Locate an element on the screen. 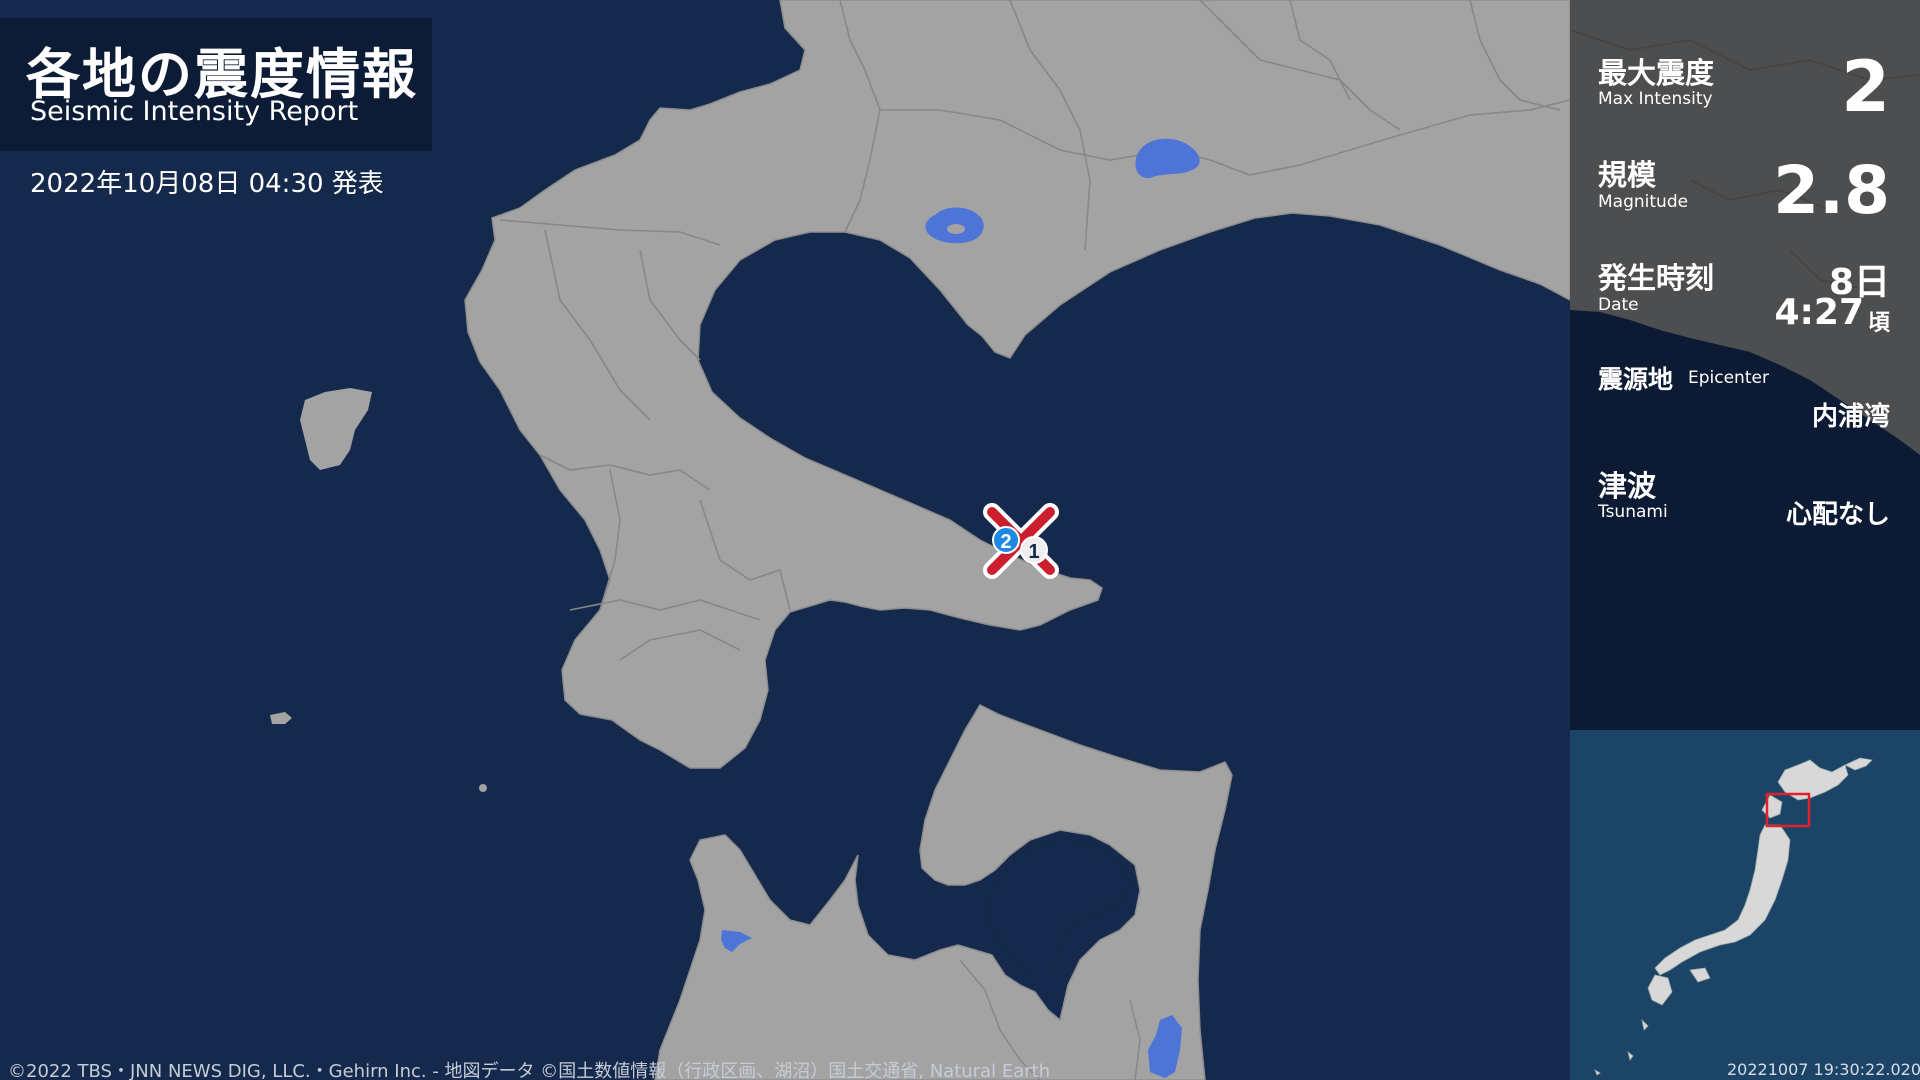 This screenshot has height=1080, width=1920. station-intensity-1-label: 1 is located at coordinates (1033, 552).